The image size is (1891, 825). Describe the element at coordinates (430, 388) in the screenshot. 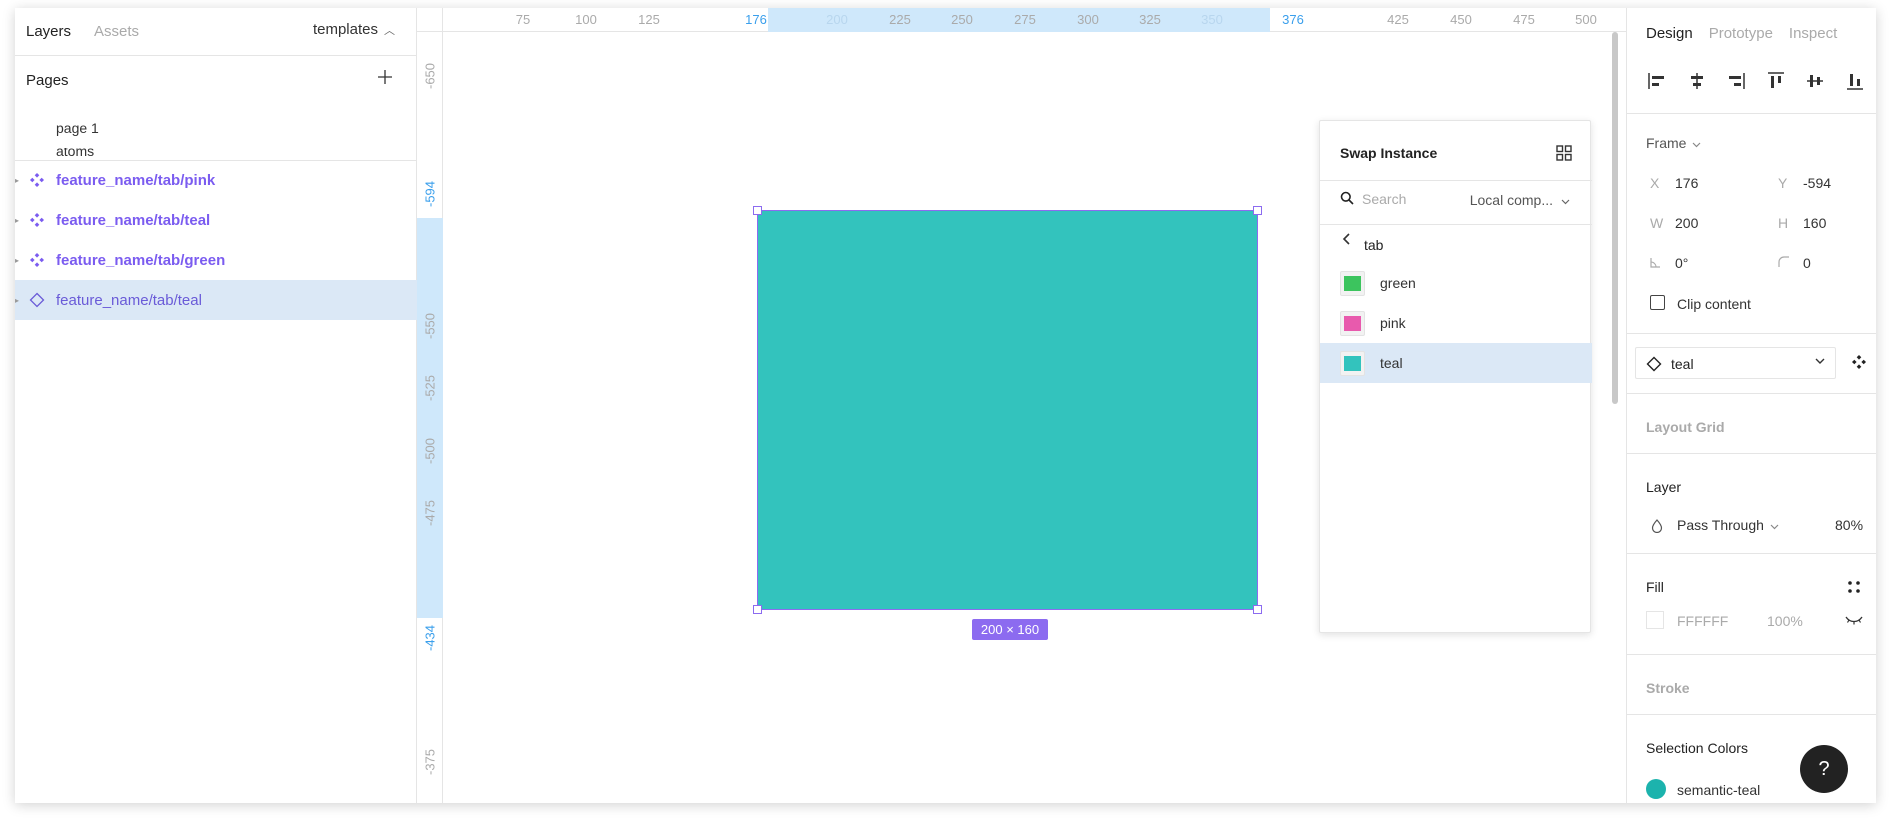

I see `ruler-tick: -525` at that location.